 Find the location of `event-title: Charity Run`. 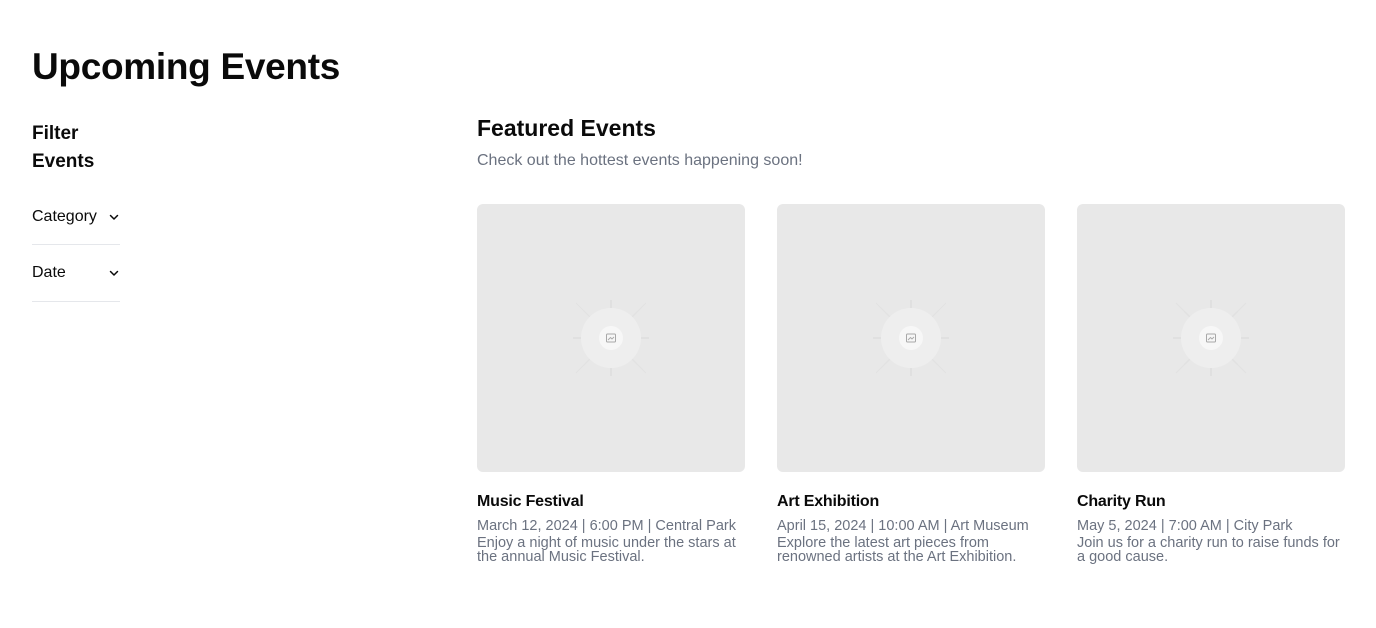

event-title: Charity Run is located at coordinates (1211, 502).